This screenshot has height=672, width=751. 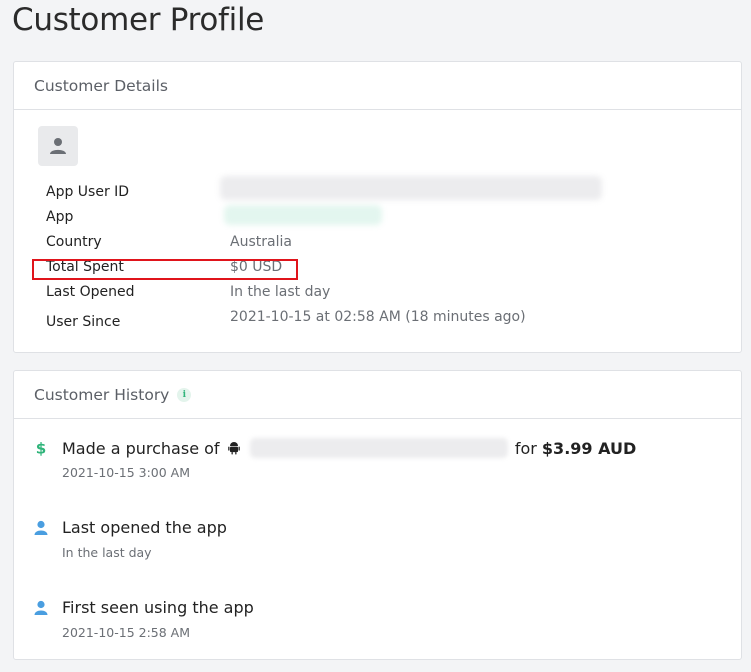 I want to click on total-spent-highlight, so click(x=165, y=269).